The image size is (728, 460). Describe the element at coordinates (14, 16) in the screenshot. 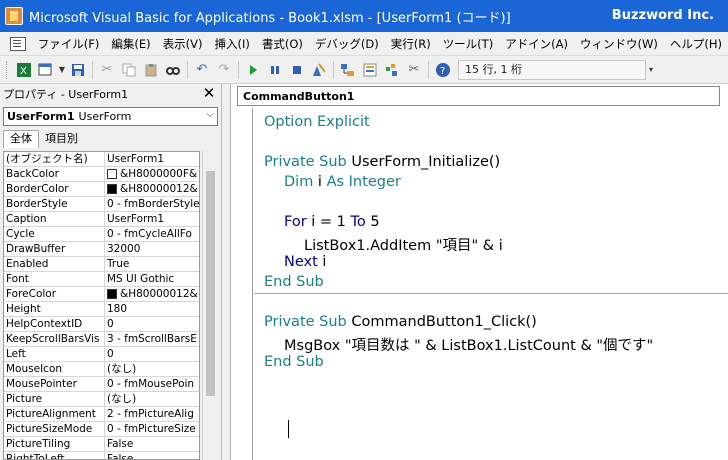

I see `vba-app-icon` at that location.